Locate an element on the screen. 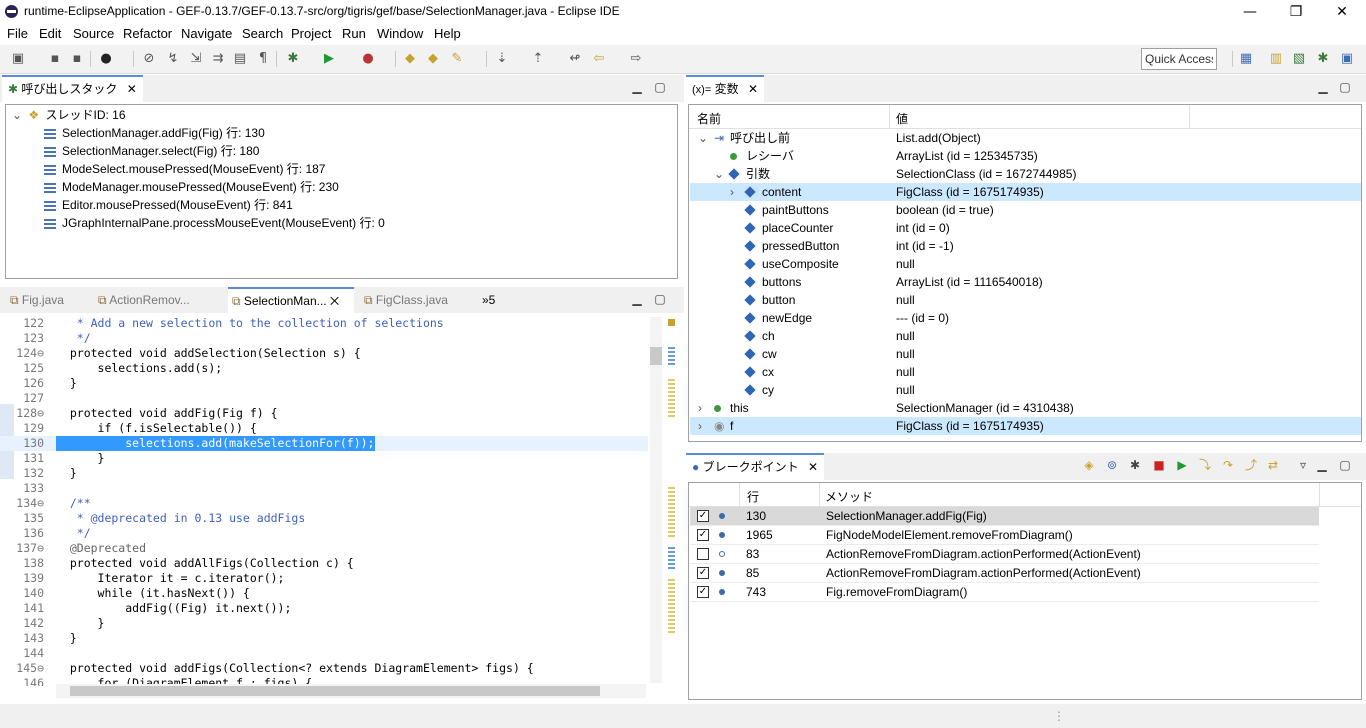  stack-frame: Editor.mousePressed(MouseEvent) 行: 841 is located at coordinates (168, 205).